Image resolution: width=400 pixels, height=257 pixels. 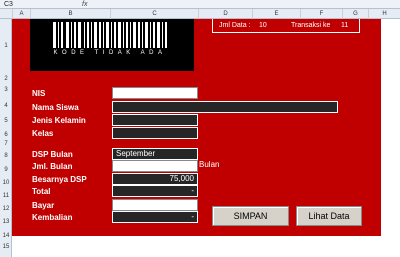 What do you see at coordinates (6, 222) in the screenshot?
I see `row-header: 13` at bounding box center [6, 222].